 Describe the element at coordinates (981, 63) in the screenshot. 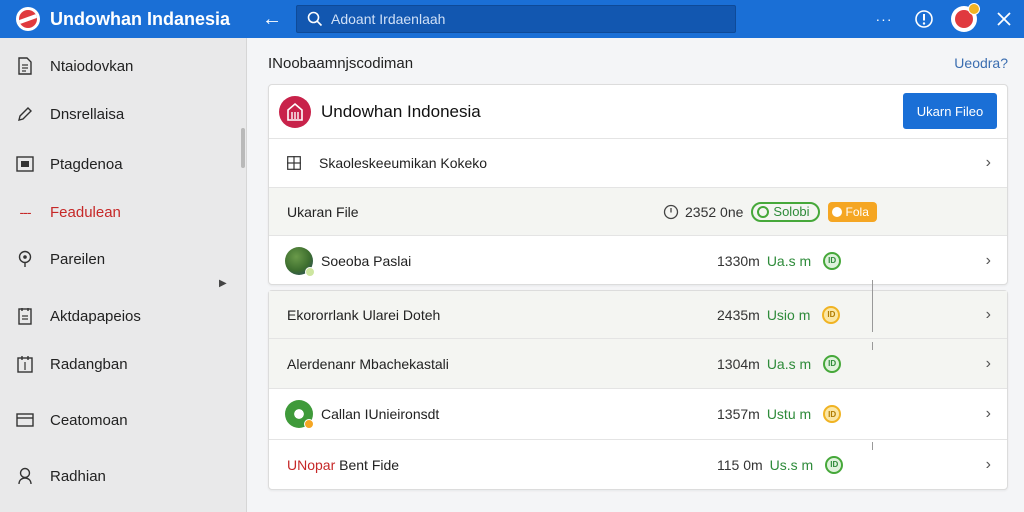

I see `help-link: Ueodra?` at that location.